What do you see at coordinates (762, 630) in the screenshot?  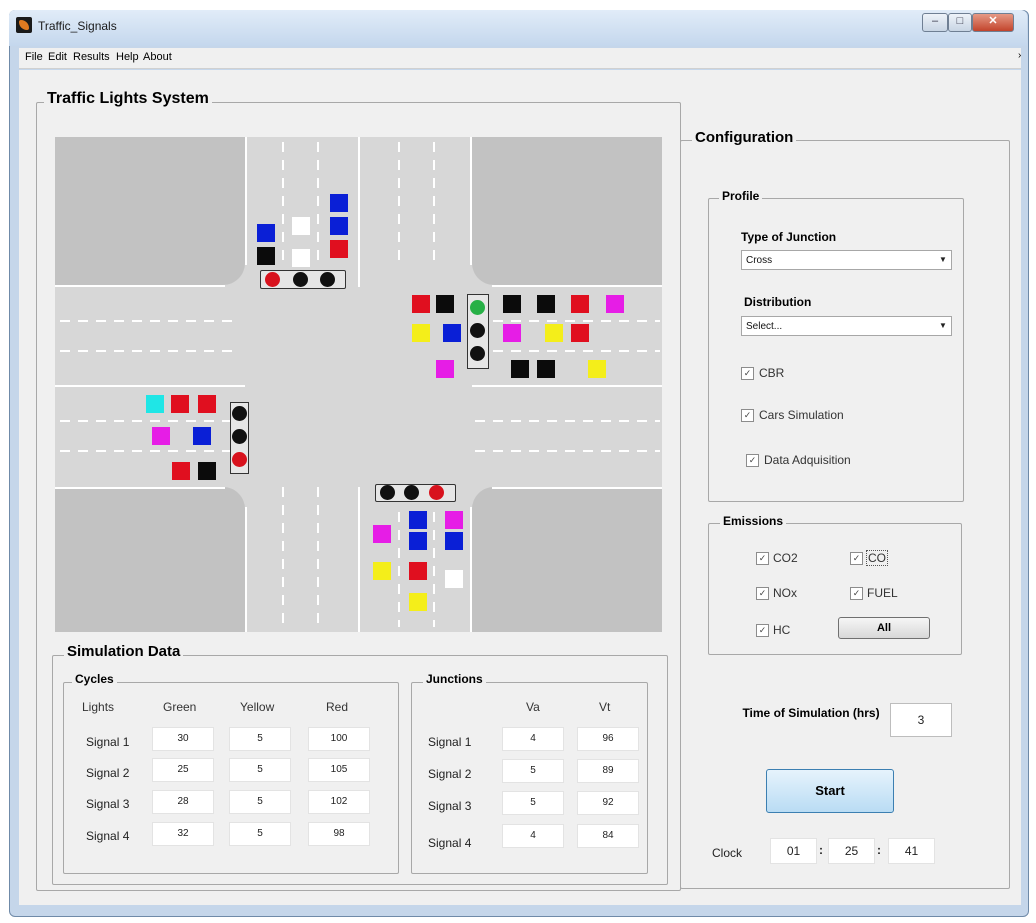 I see `hc-checkbox: ✓` at bounding box center [762, 630].